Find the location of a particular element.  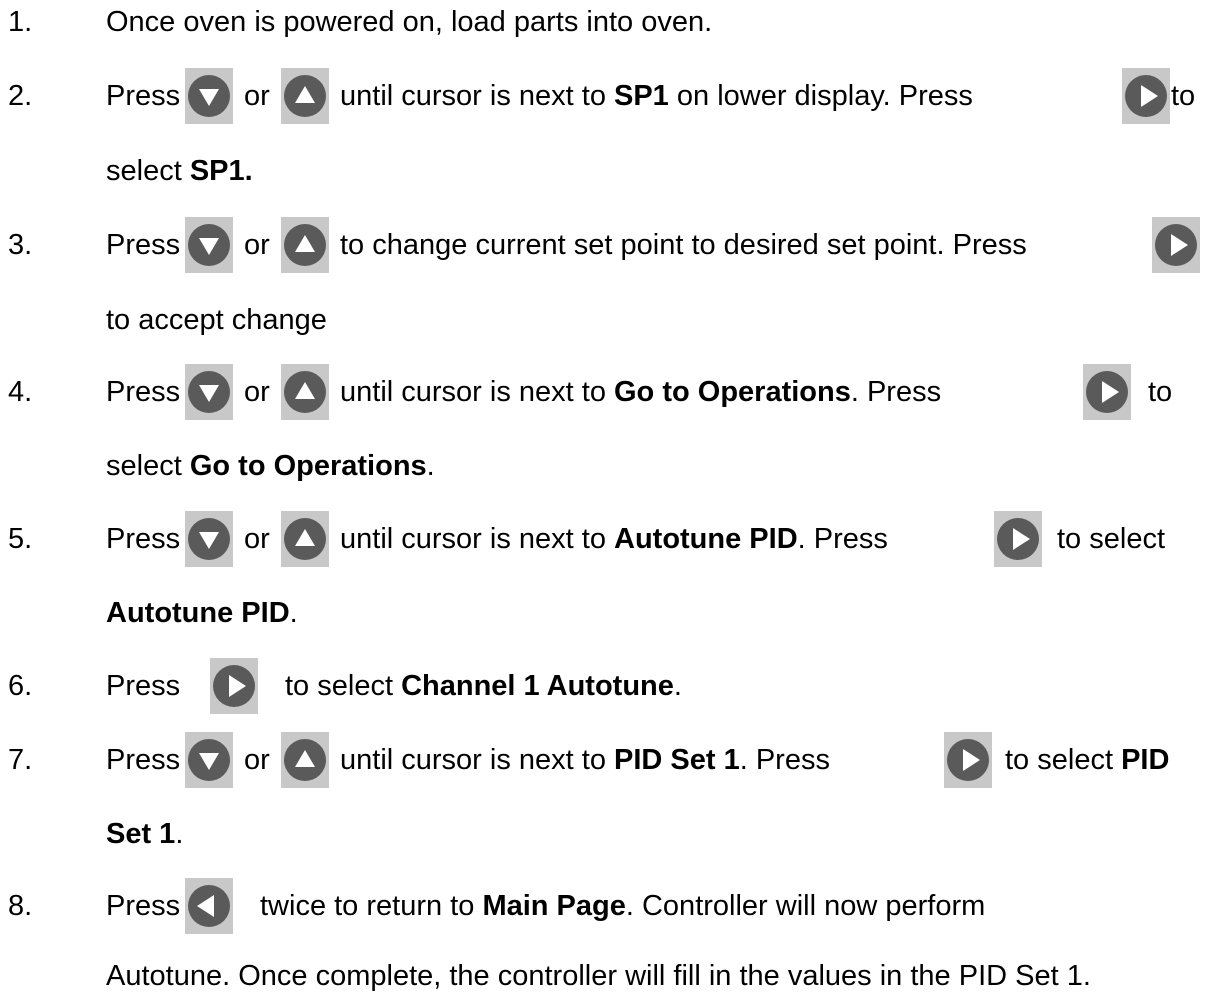

step-number: 3. is located at coordinates (20, 245).